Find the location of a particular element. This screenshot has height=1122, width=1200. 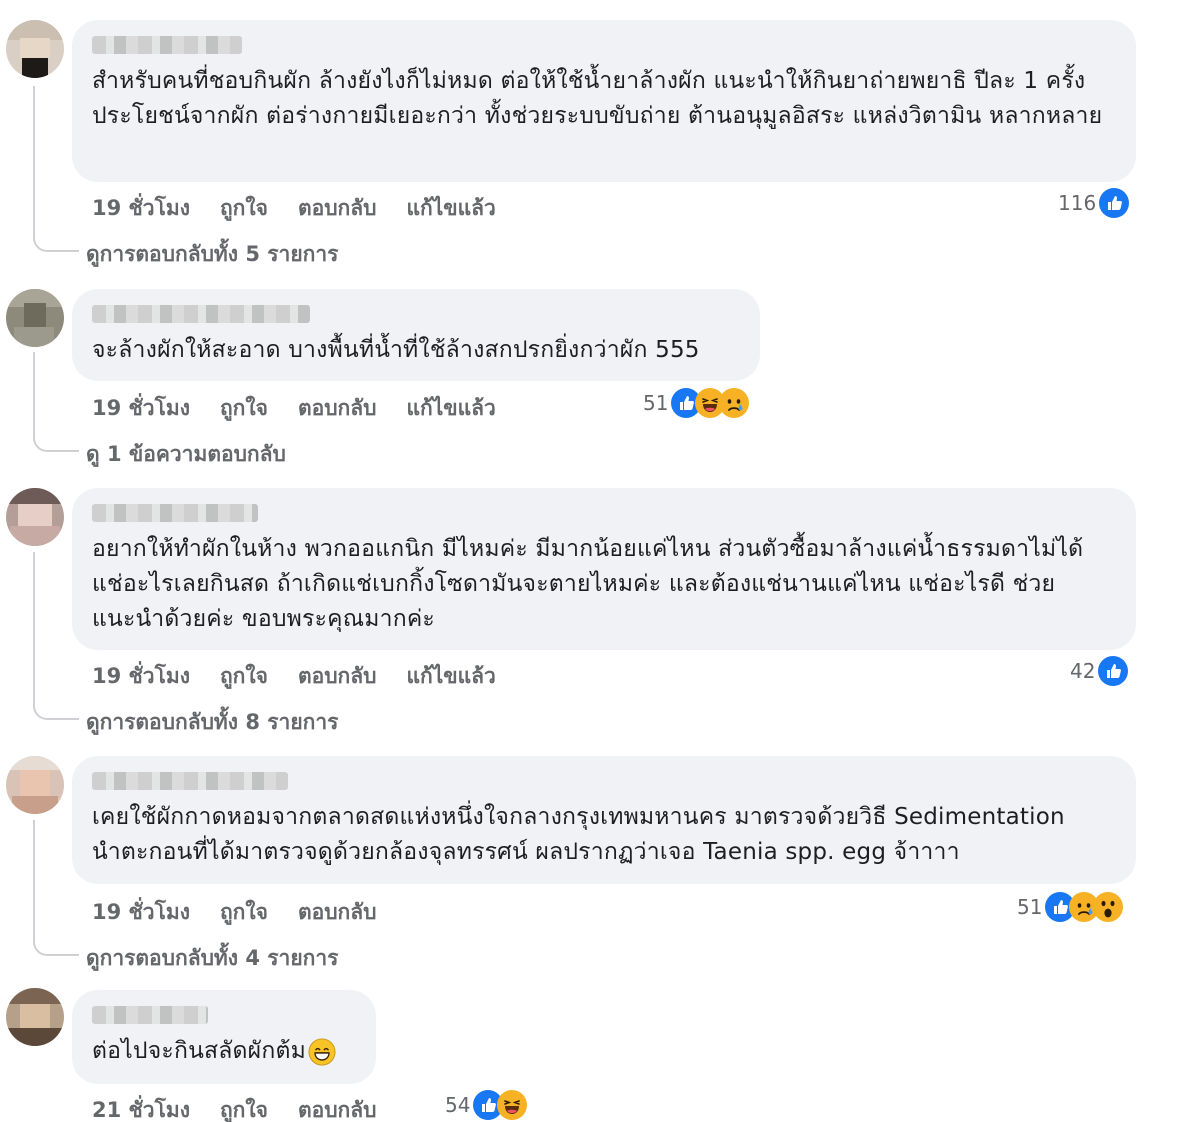

reaction-summary: 54 is located at coordinates (486, 1105).